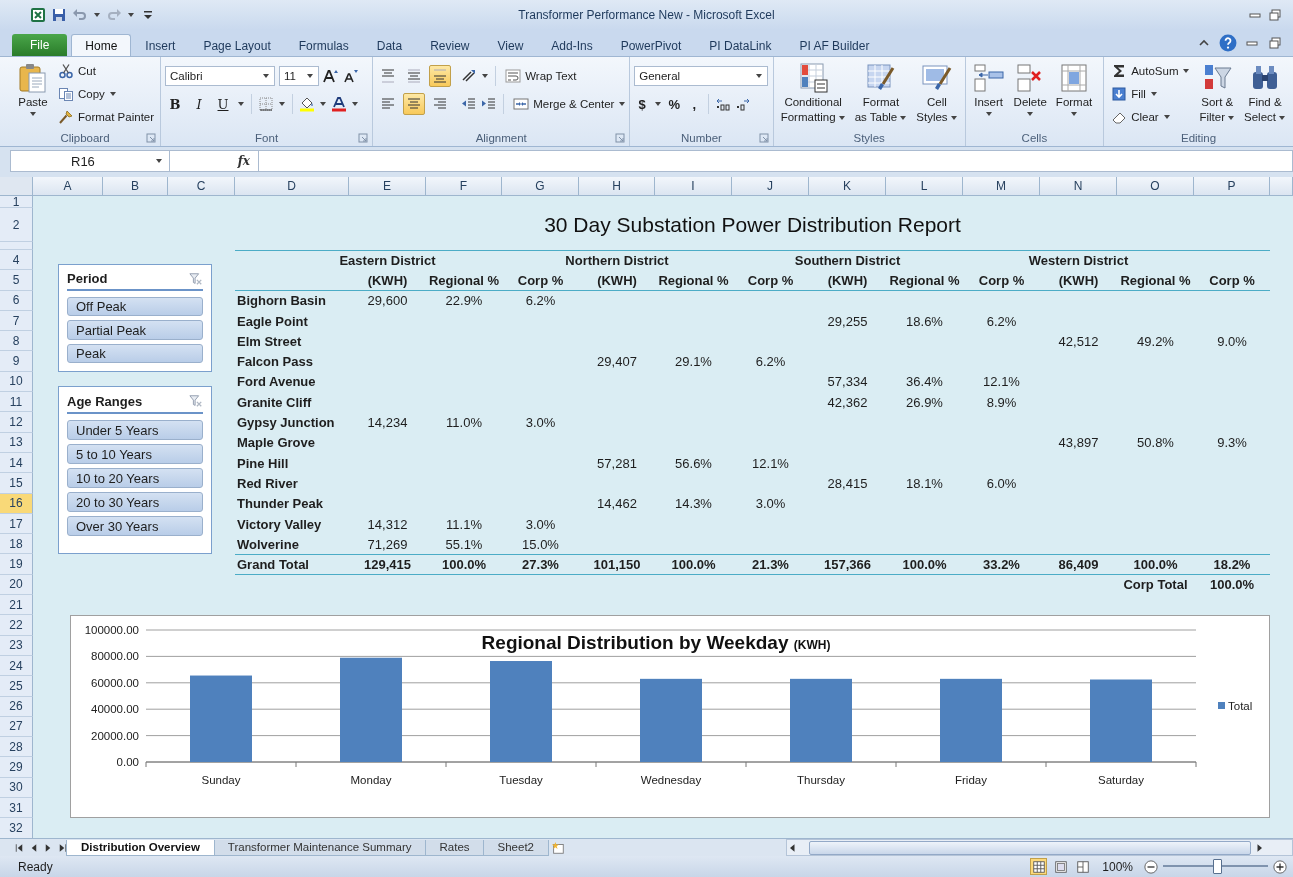  Describe the element at coordinates (674, 104) in the screenshot. I see `number-format-button: %` at that location.